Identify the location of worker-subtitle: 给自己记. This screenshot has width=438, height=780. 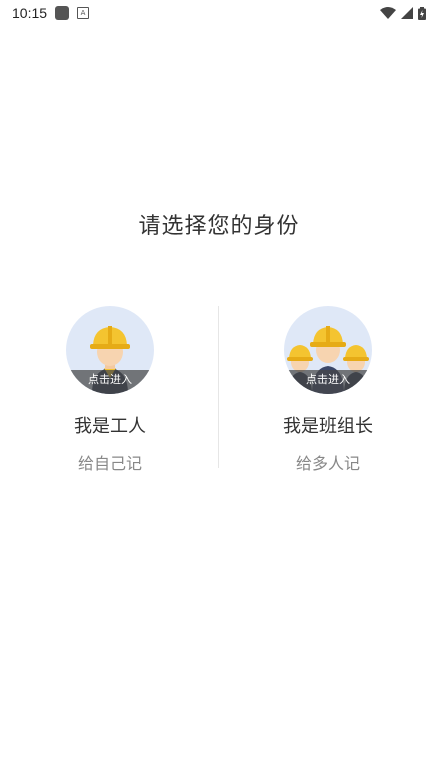
(109, 463).